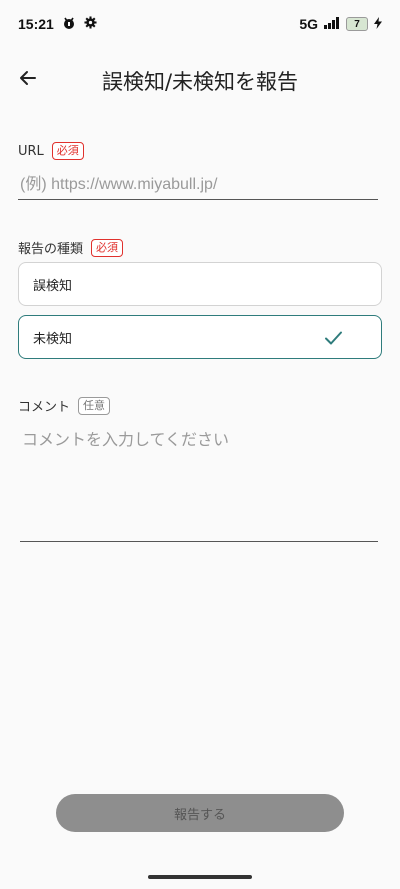 The width and height of the screenshot is (400, 889). I want to click on url-label-row: URL 必須, so click(51, 151).